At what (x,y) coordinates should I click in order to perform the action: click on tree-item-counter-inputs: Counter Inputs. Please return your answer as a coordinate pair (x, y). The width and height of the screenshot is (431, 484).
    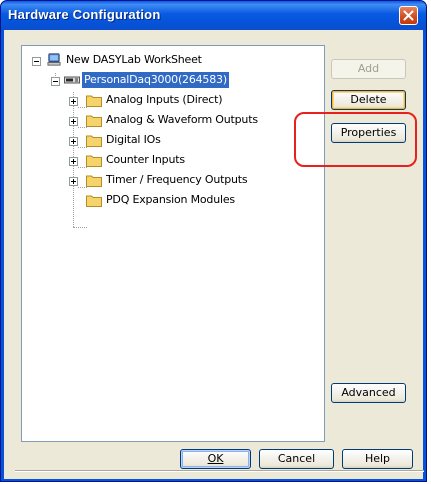
    Looking at the image, I should click on (172, 161).